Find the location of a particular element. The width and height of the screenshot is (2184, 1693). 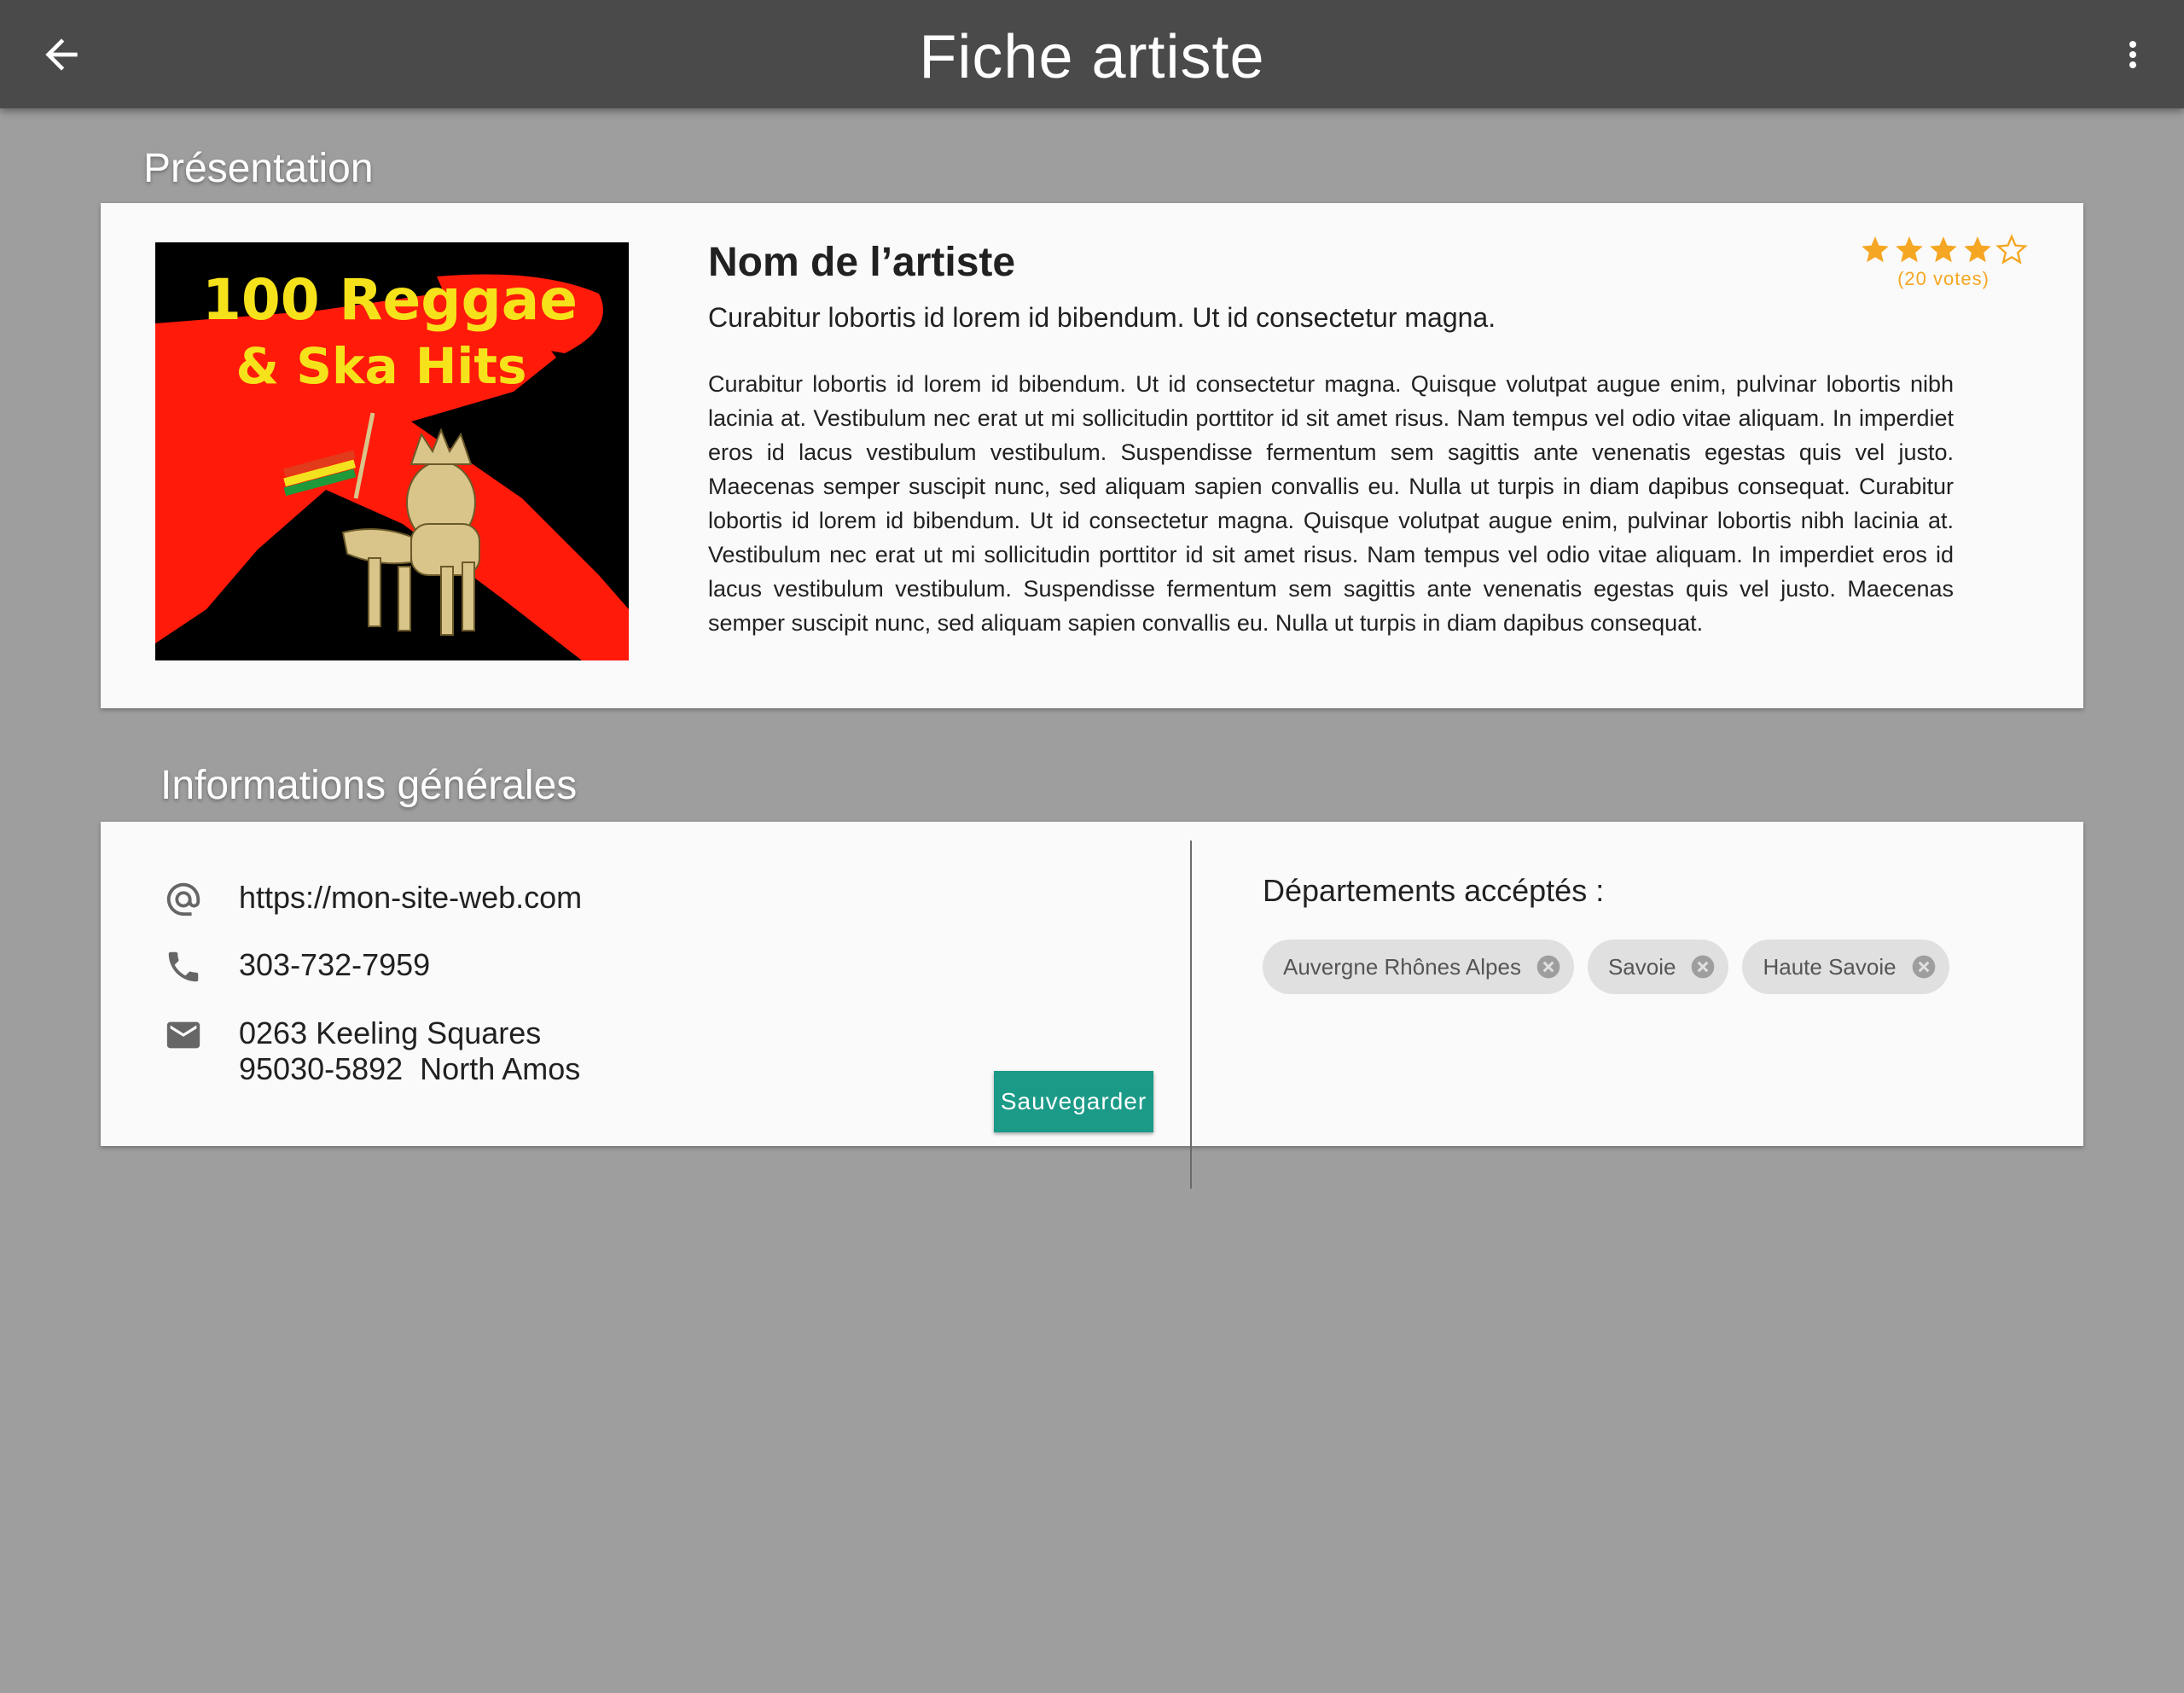

more-vert-icon is located at coordinates (2133, 55).